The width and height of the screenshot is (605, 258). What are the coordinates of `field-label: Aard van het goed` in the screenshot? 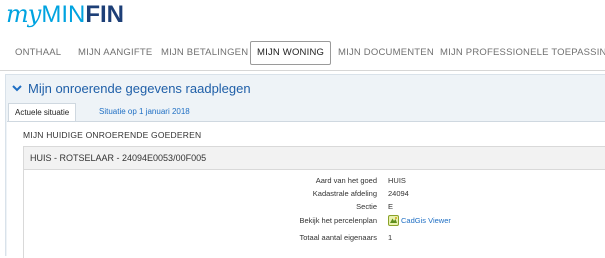 It's located at (346, 180).